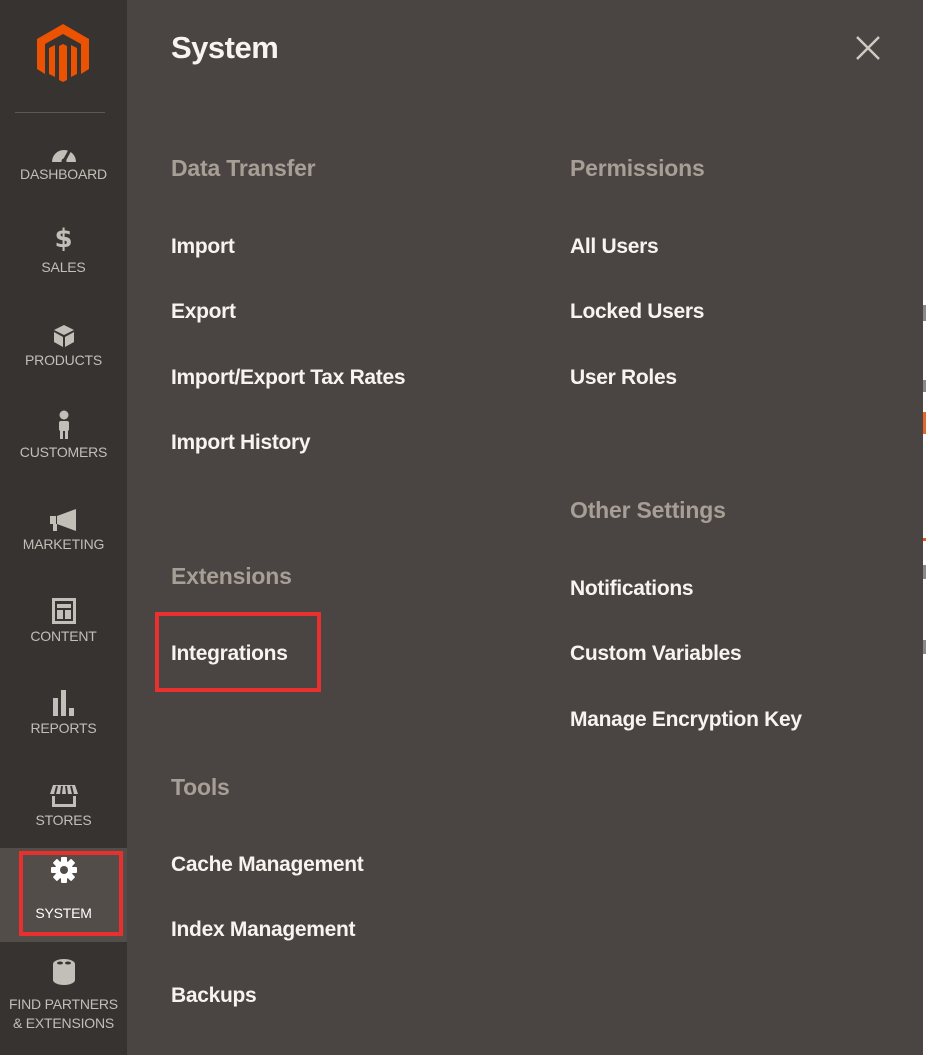 Image resolution: width=927 pixels, height=1055 pixels. Describe the element at coordinates (62, 520) in the screenshot. I see `megaphone-icon` at that location.